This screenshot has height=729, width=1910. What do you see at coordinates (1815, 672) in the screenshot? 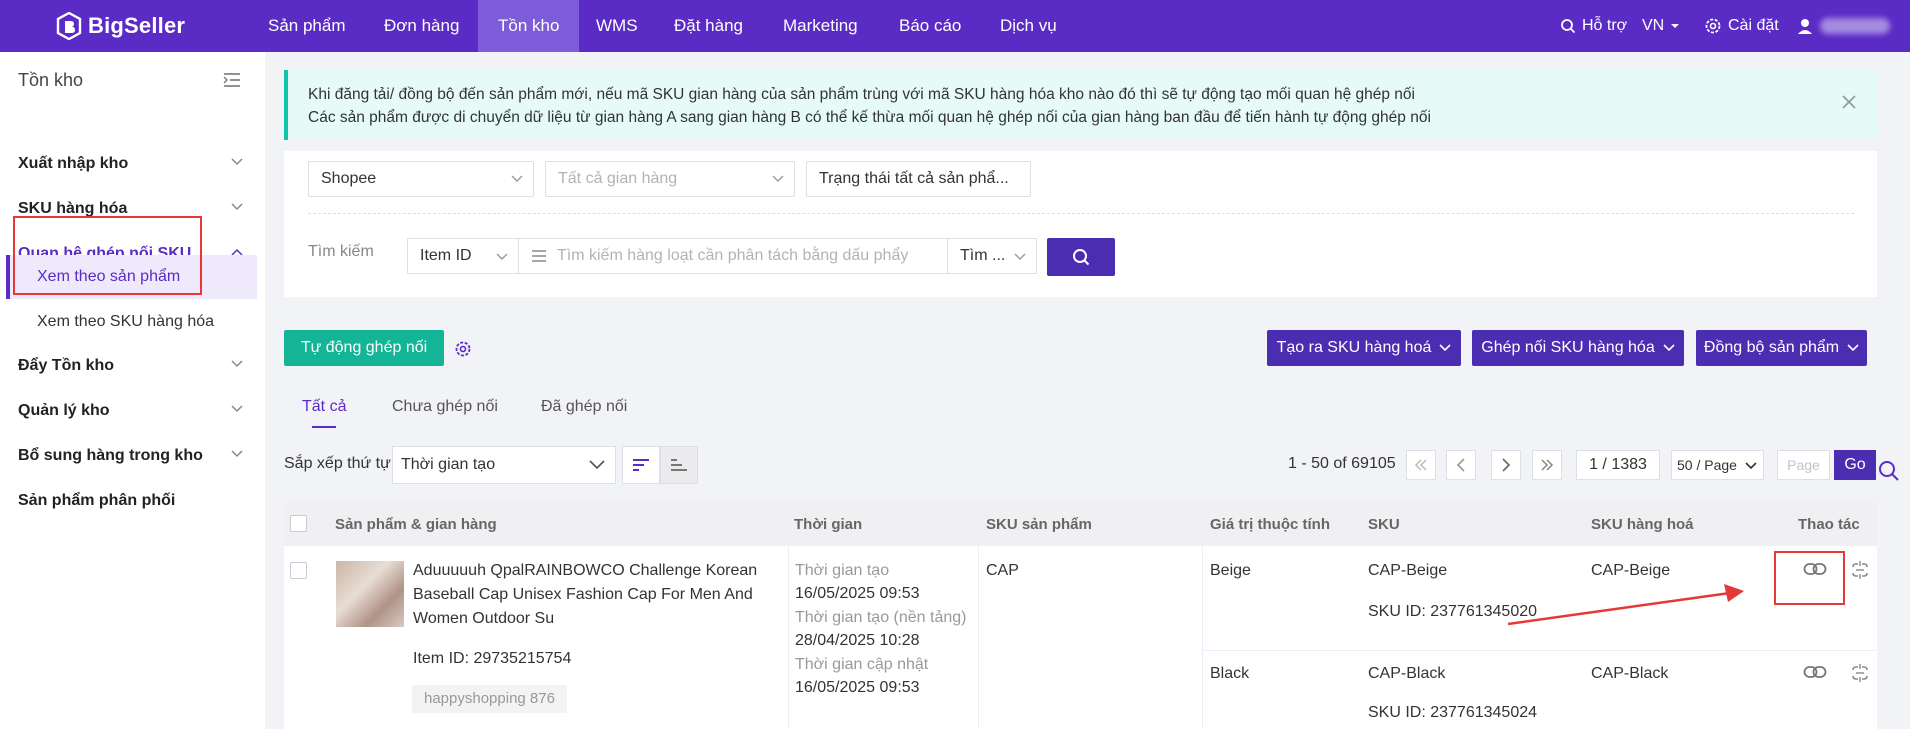
I see `link-icon` at bounding box center [1815, 672].